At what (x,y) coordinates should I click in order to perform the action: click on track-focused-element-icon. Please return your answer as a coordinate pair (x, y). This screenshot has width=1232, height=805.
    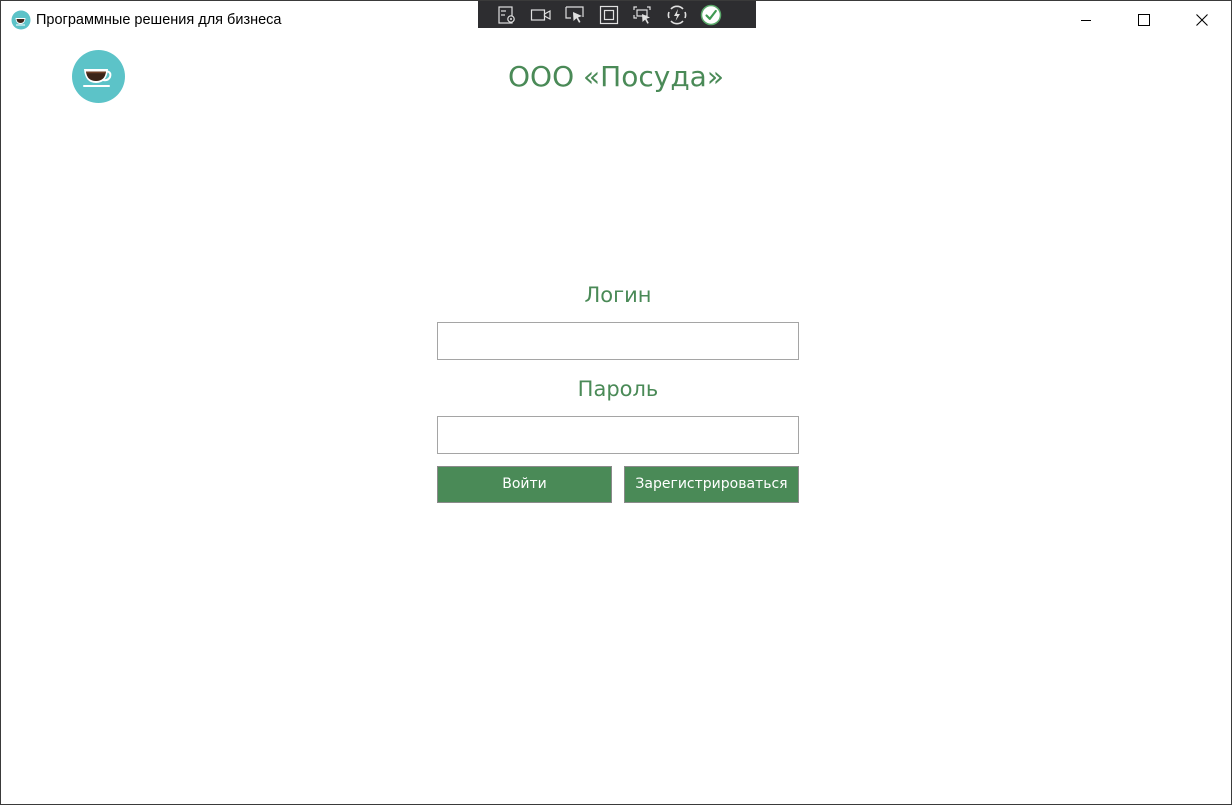
    Looking at the image, I should click on (641, 14).